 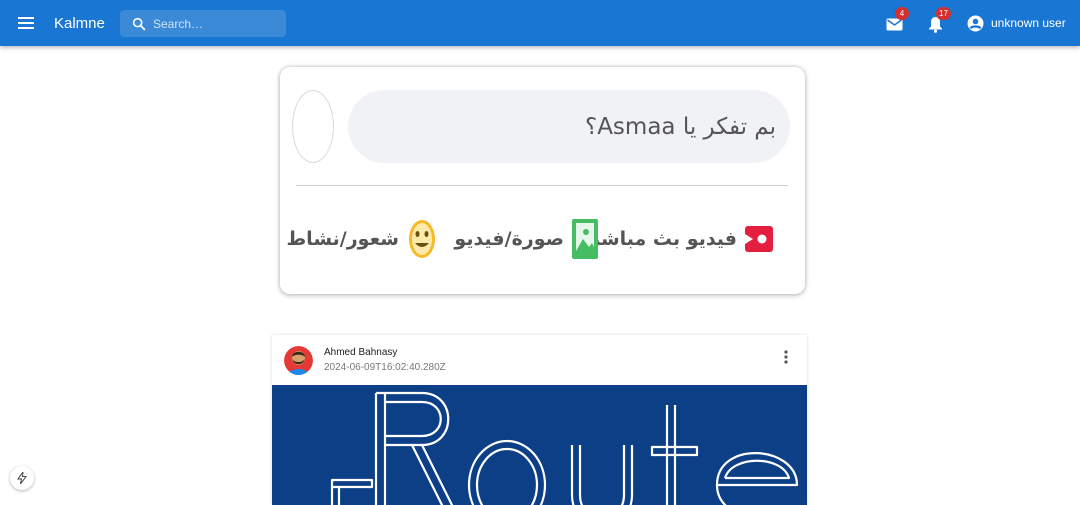 I want to click on post-timestamp: 2024-06-09T16:02:40.280Z, so click(x=385, y=367).